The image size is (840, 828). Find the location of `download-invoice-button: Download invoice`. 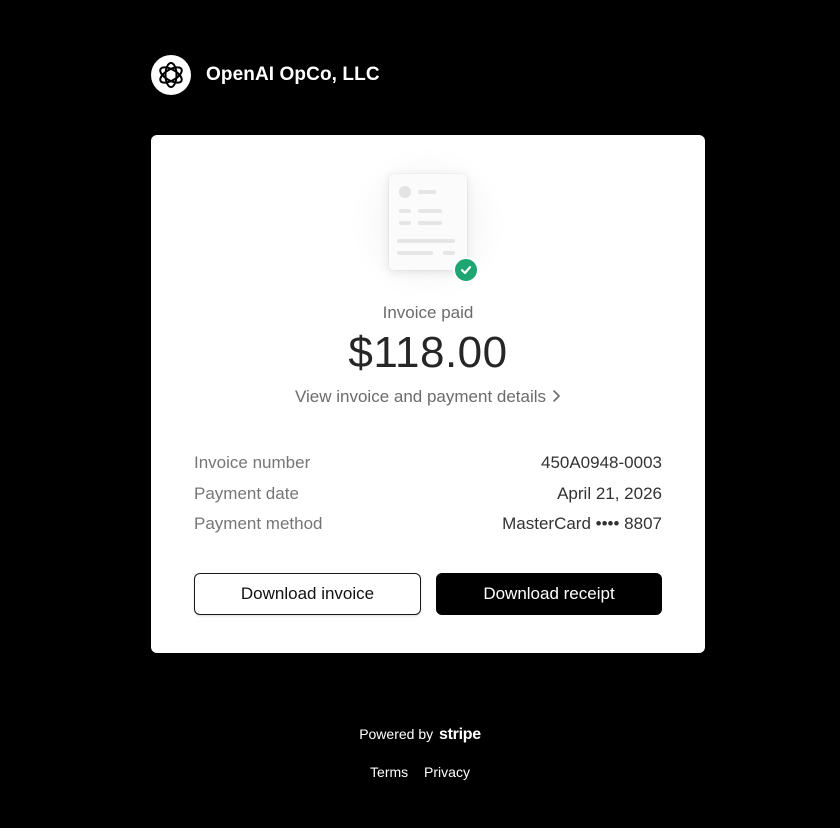

download-invoice-button: Download invoice is located at coordinates (307, 594).